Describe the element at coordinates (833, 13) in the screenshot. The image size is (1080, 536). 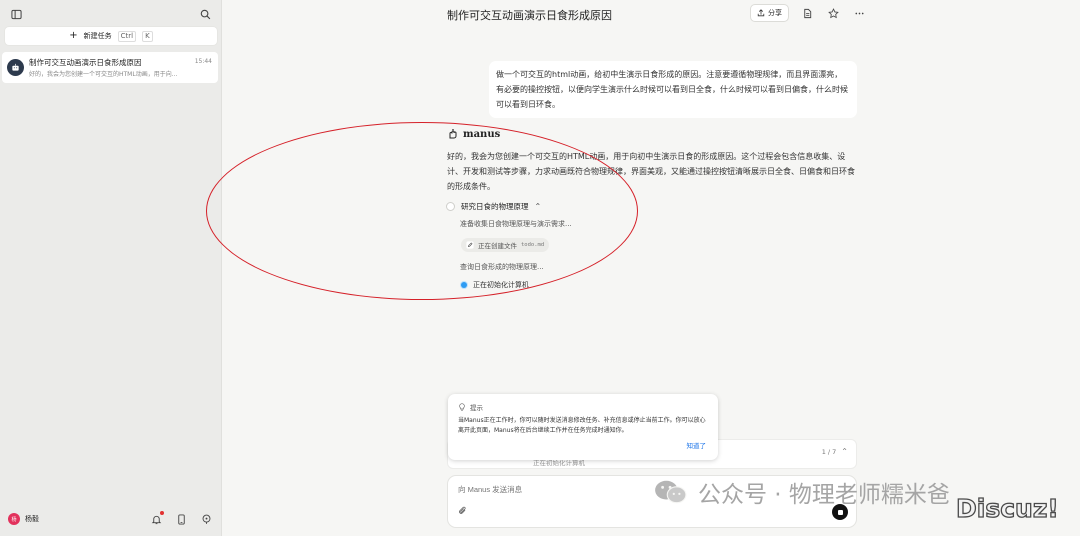
I see `star-icon` at that location.